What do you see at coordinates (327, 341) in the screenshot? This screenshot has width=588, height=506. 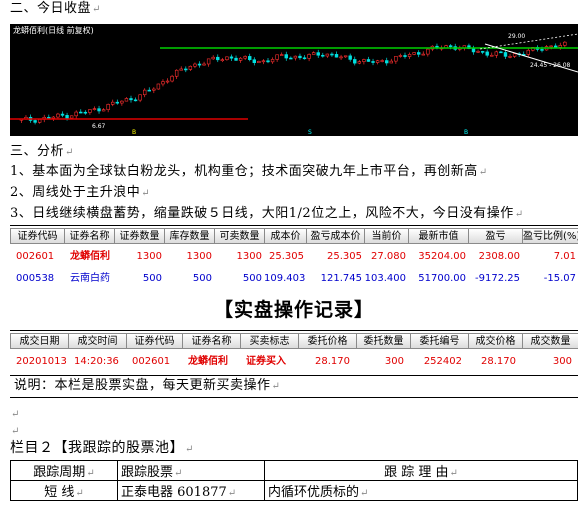 I see `table-header-cell: 委托价格` at bounding box center [327, 341].